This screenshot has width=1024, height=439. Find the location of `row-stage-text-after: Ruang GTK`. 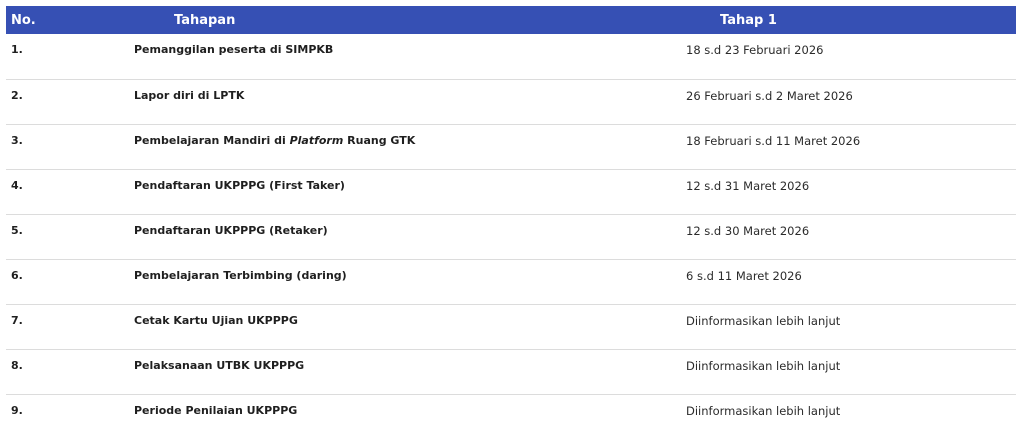

row-stage-text-after: Ruang GTK is located at coordinates (379, 140).